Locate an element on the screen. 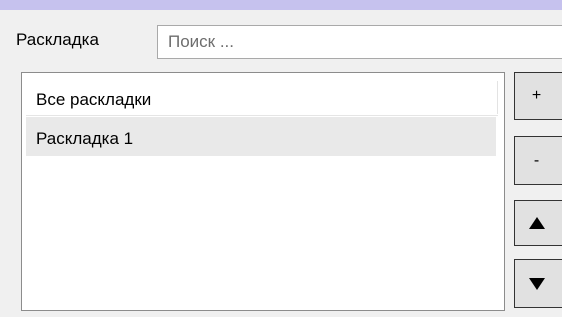 Image resolution: width=562 pixels, height=317 pixels. add-button: + is located at coordinates (538, 96).